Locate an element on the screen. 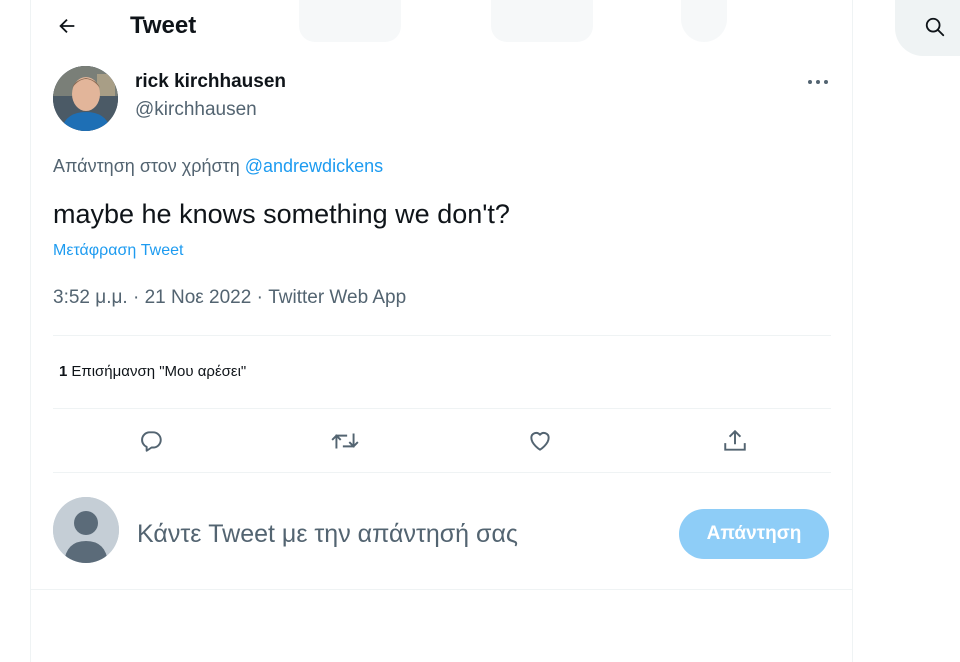 Image resolution: width=960 pixels, height=662 pixels. reply-icon is located at coordinates (151, 441).